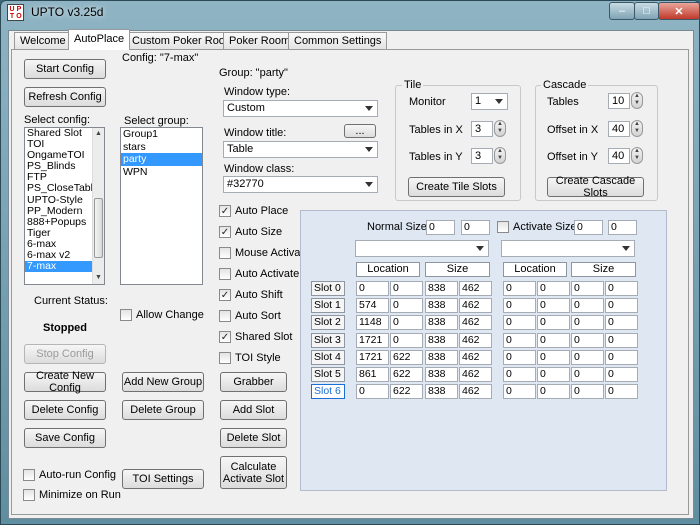 This screenshot has width=700, height=525. What do you see at coordinates (328, 357) in the screenshot?
I see `slot-label: Slot 4` at bounding box center [328, 357].